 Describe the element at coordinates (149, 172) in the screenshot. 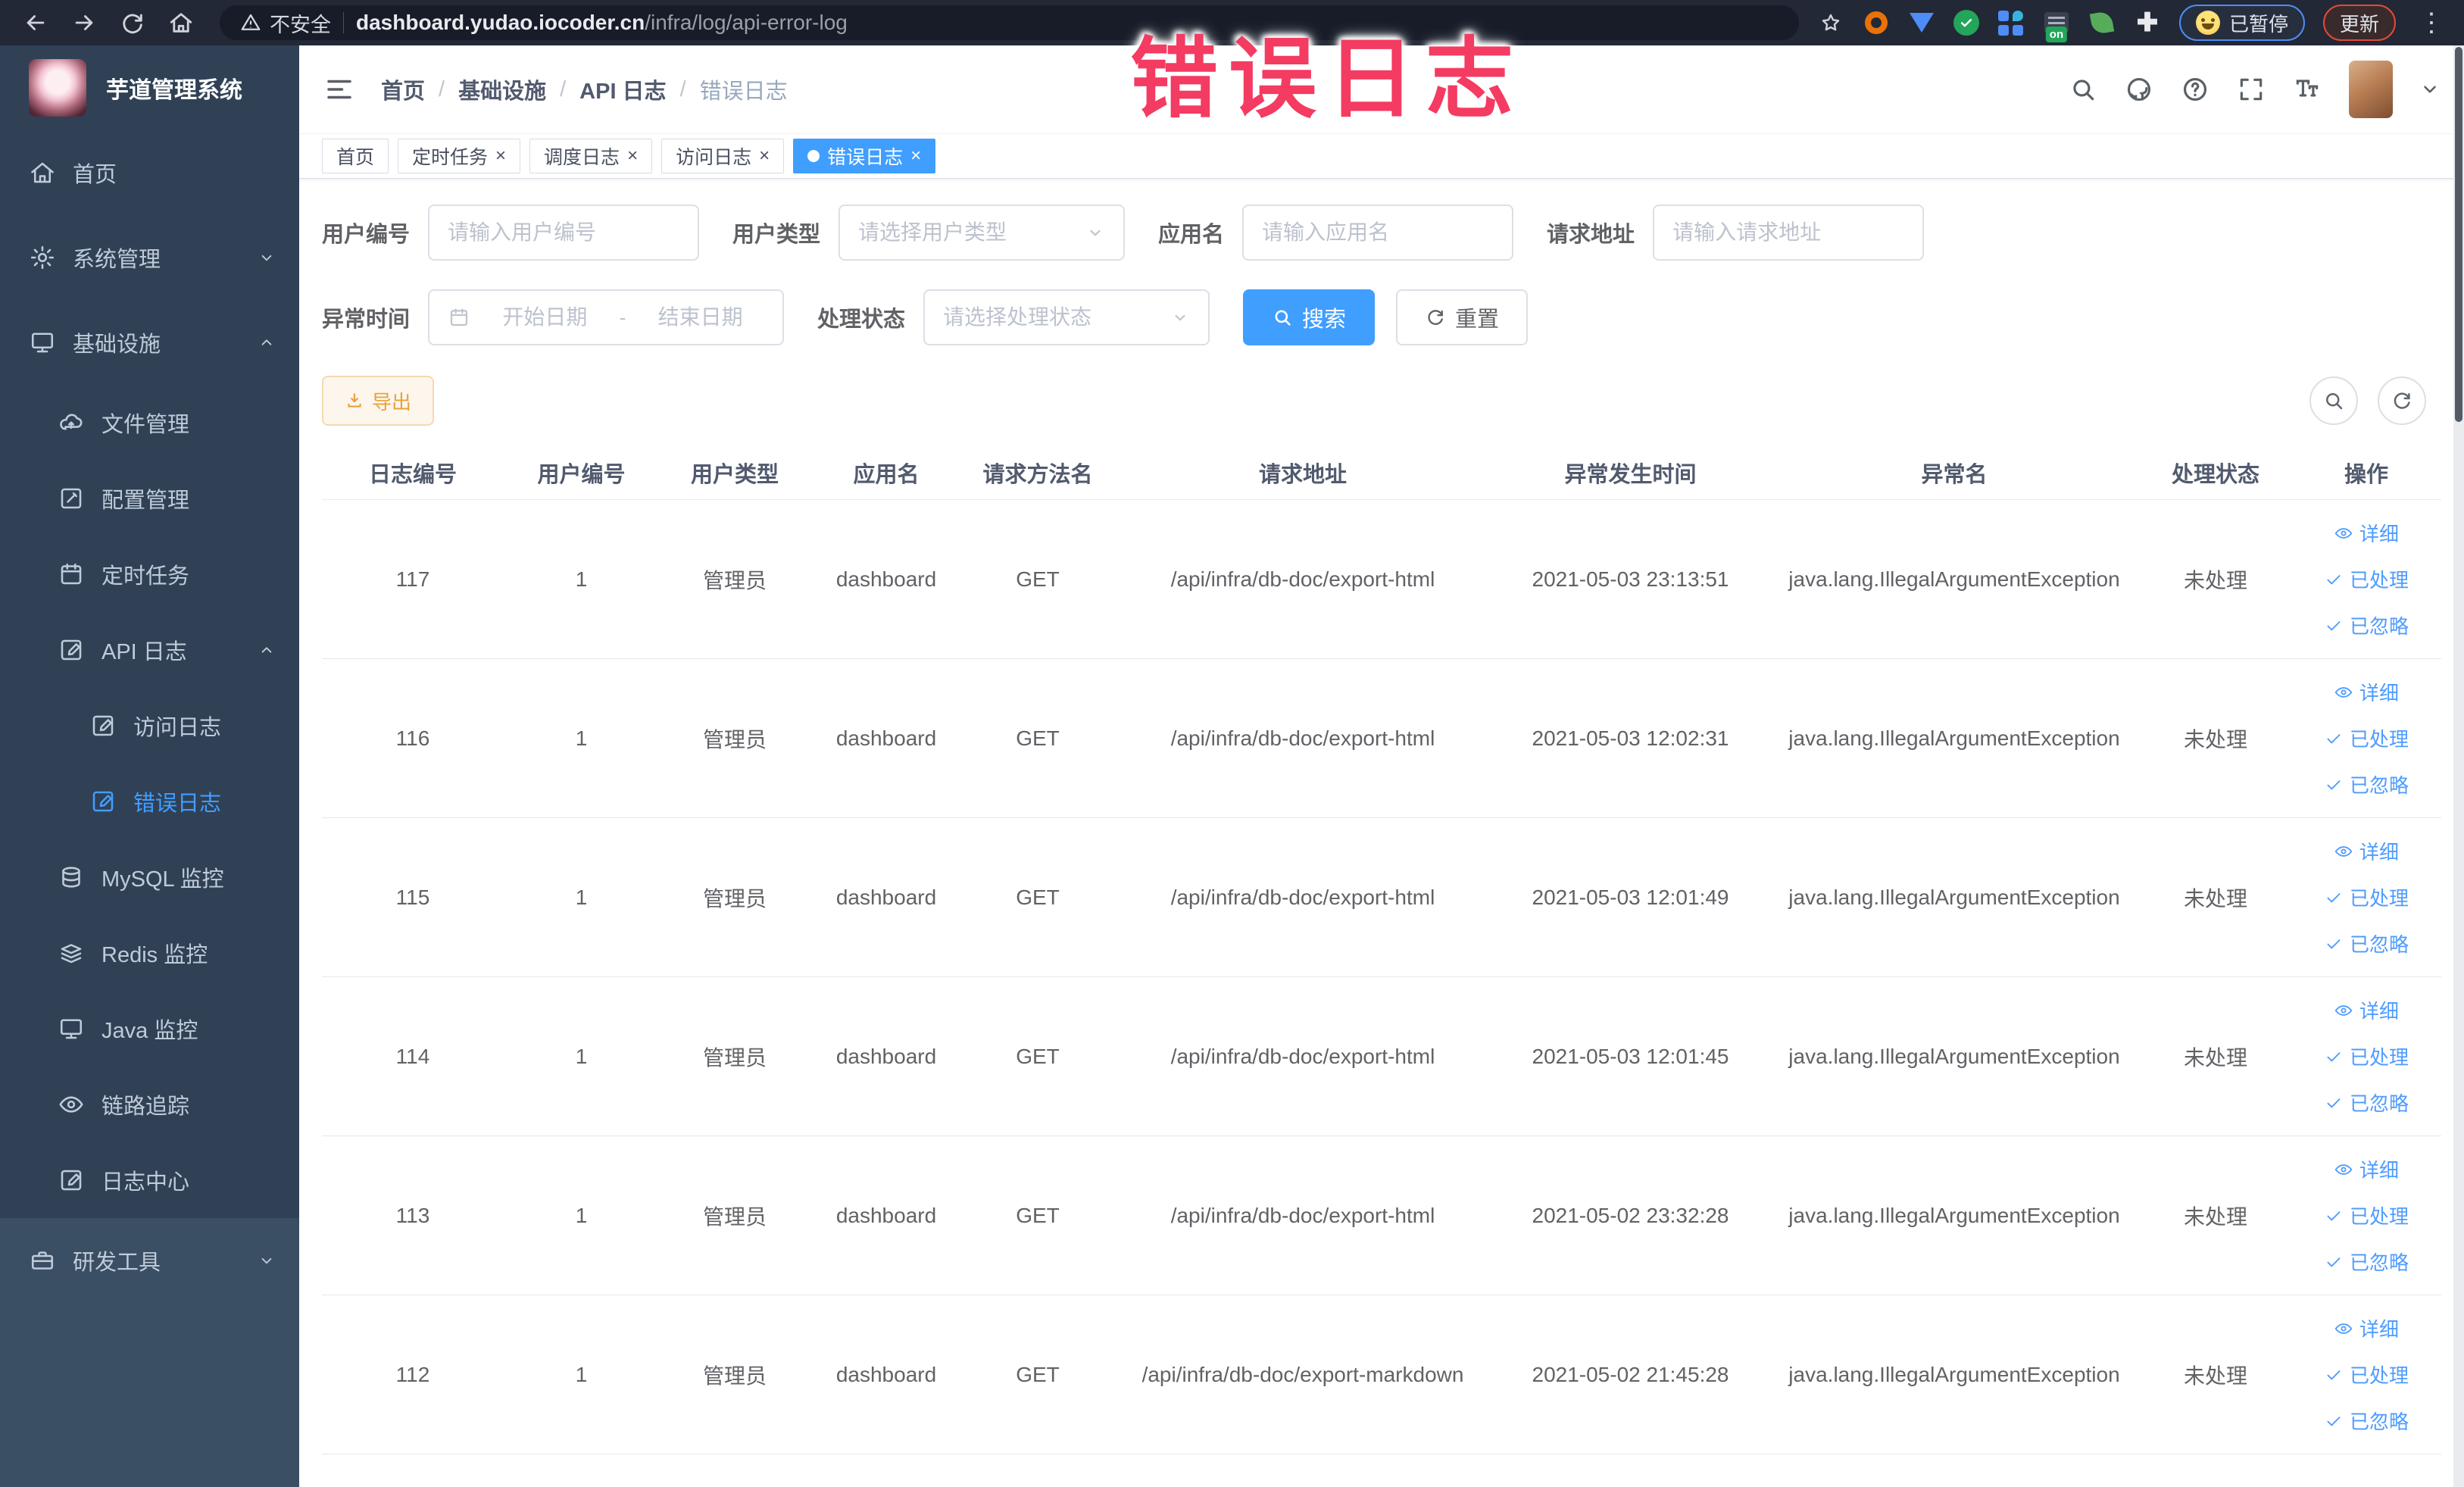

I see `sidebar-item-home: 首页` at that location.